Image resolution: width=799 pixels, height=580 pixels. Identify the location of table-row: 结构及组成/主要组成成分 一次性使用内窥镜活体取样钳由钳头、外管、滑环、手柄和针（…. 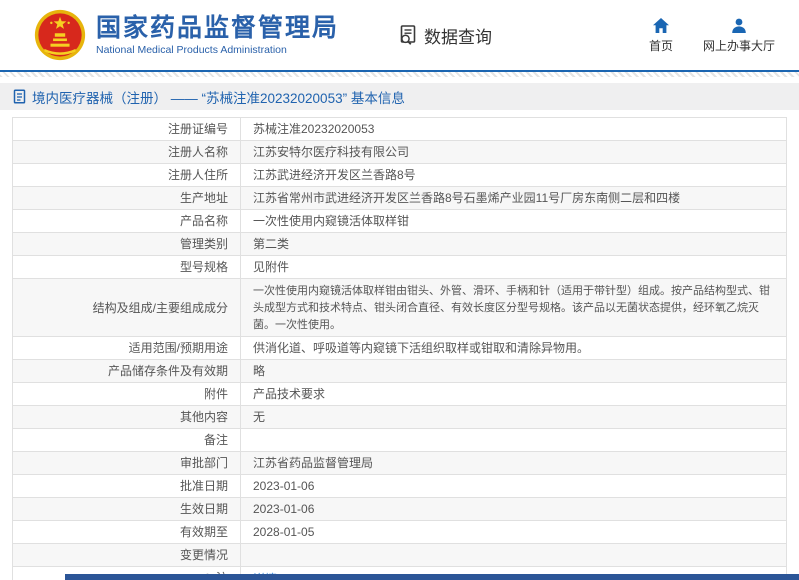
(399, 307).